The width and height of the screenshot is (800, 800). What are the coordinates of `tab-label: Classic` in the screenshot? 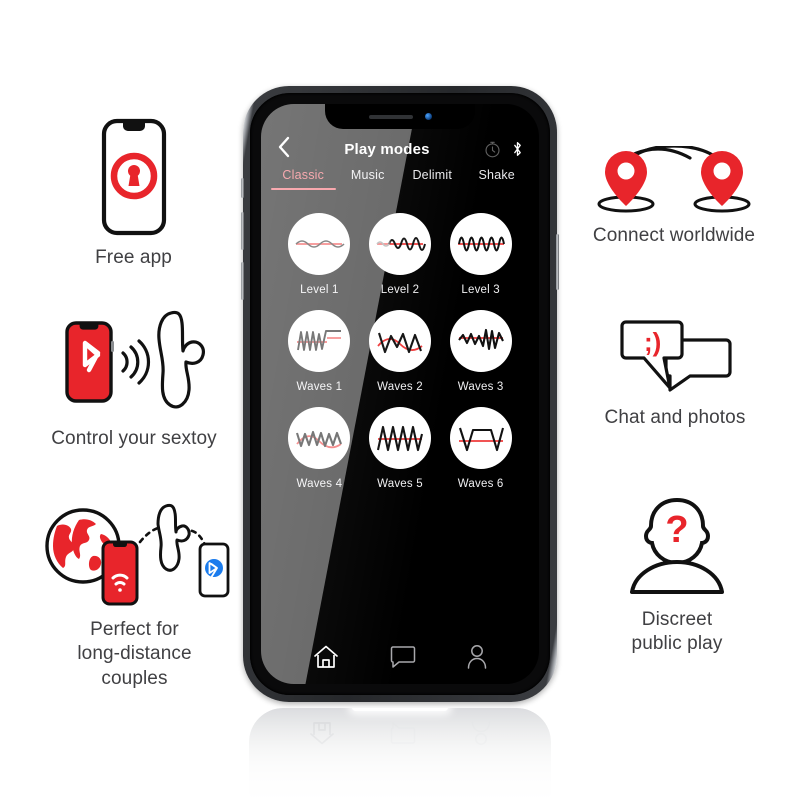 It's located at (303, 175).